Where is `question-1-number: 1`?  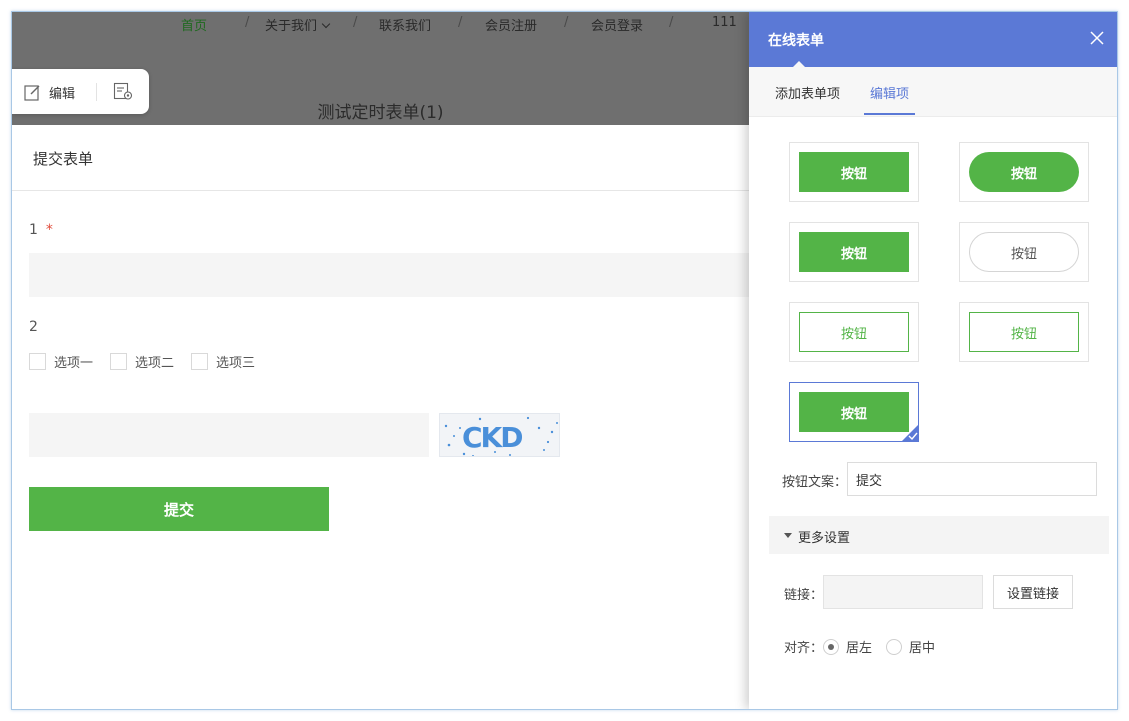
question-1-number: 1 is located at coordinates (33, 230).